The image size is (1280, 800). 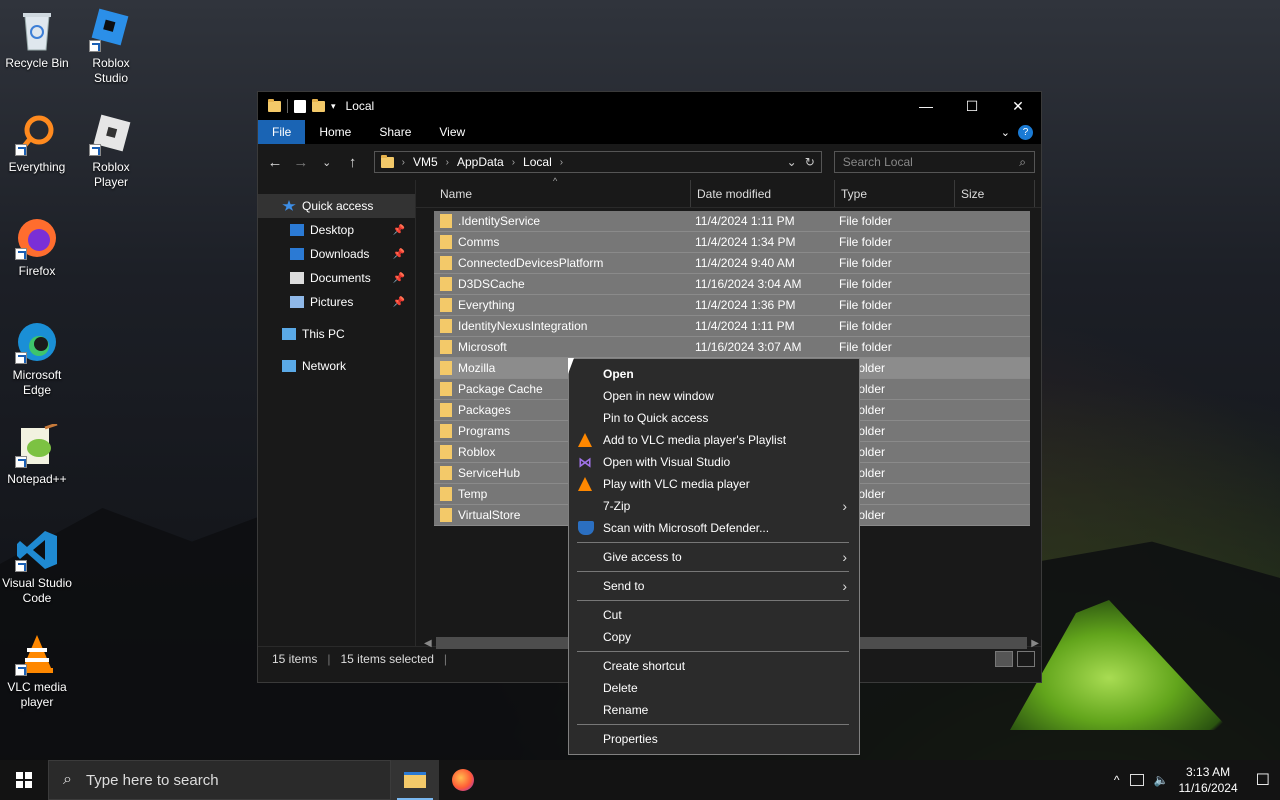 I want to click on minimize-button: —, so click(x=926, y=106).